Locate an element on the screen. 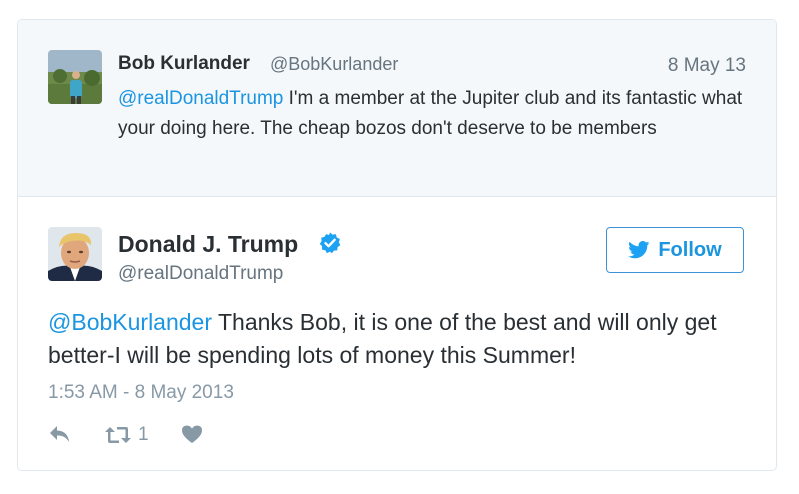 The image size is (799, 494). tweet-timestamp: 1:53 AM - 8 May 2013 is located at coordinates (141, 393).